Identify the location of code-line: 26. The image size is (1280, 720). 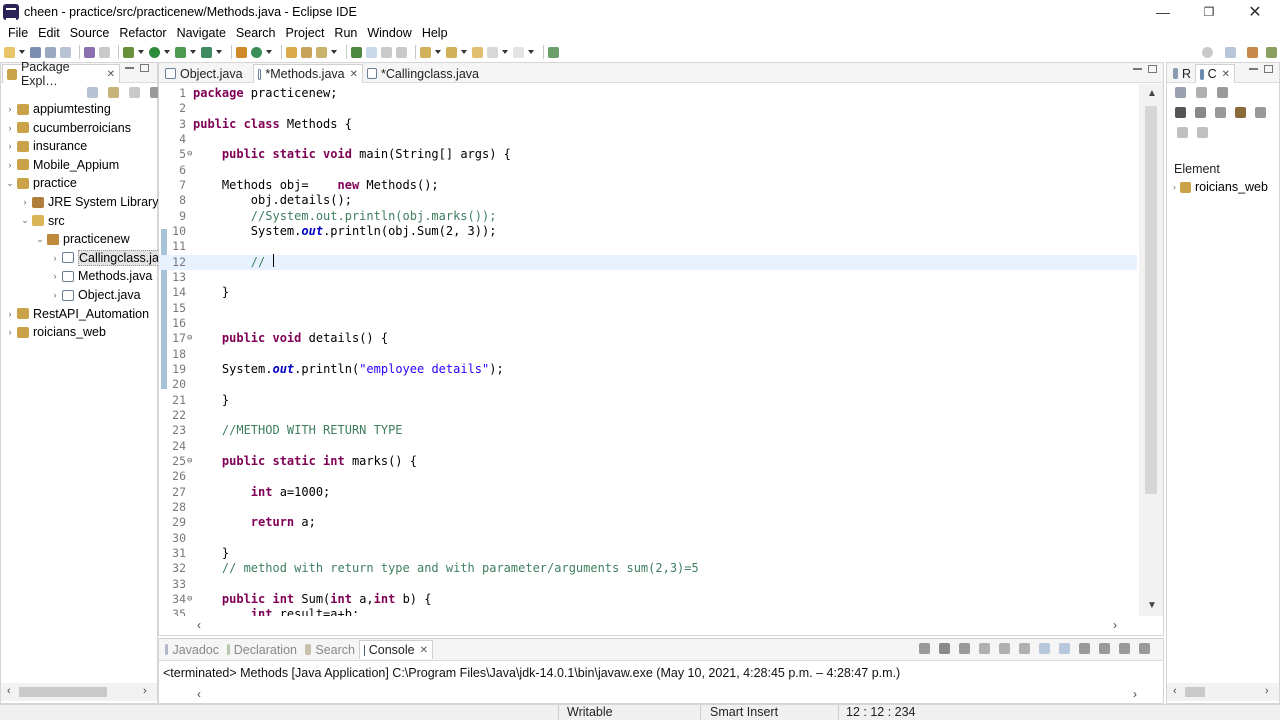
(648, 476).